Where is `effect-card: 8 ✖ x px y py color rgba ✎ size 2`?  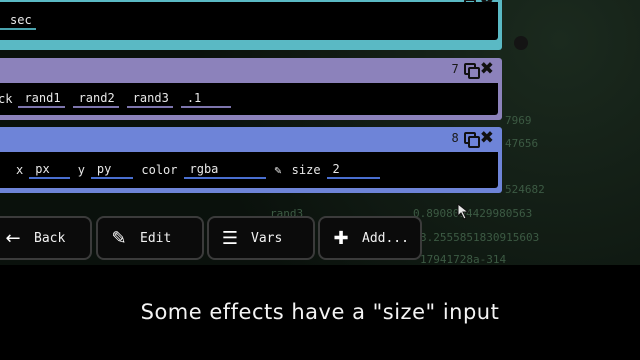 effect-card: 8 ✖ x px y py color rgba ✎ size 2 is located at coordinates (251, 160).